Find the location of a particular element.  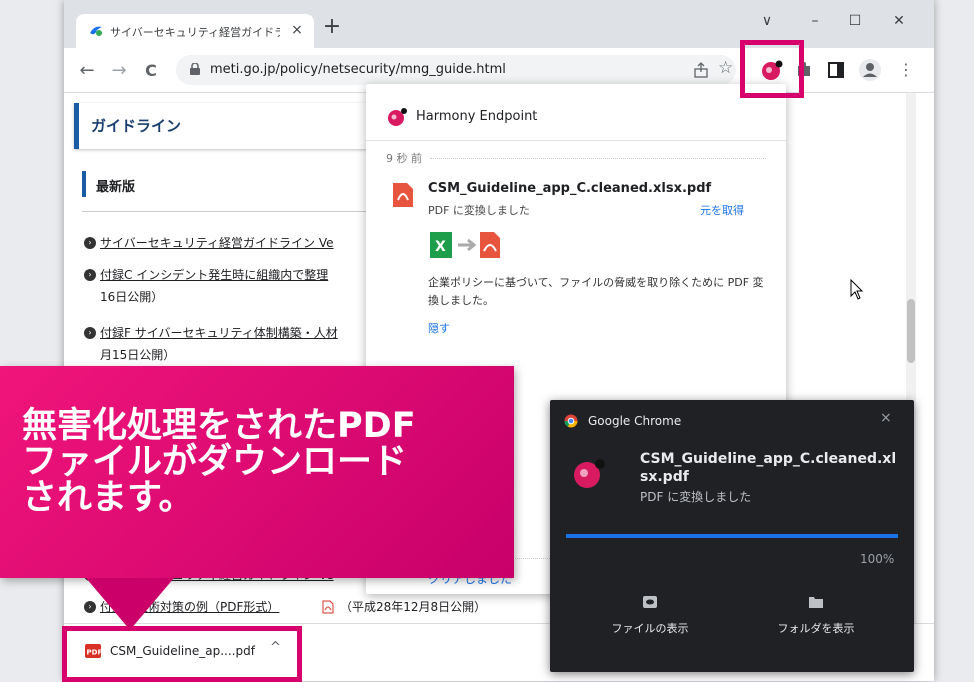

section-heading: 最新版 is located at coordinates (108, 184).